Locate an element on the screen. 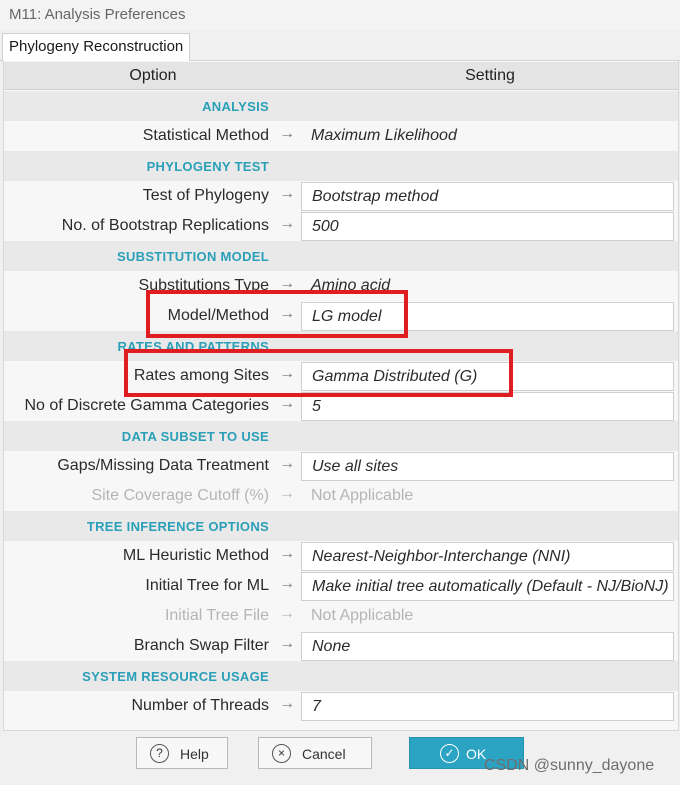 The image size is (680, 785). tab-phylogeny-reconstruction: Phylogeny Reconstruction is located at coordinates (96, 47).